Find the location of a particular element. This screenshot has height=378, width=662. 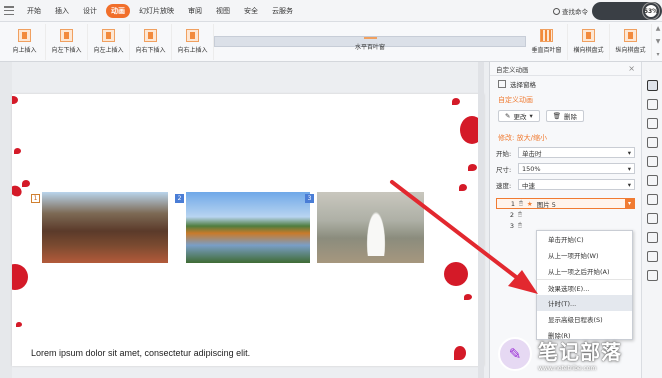

chevron-up-icon: ▲ is located at coordinates (658, 29).